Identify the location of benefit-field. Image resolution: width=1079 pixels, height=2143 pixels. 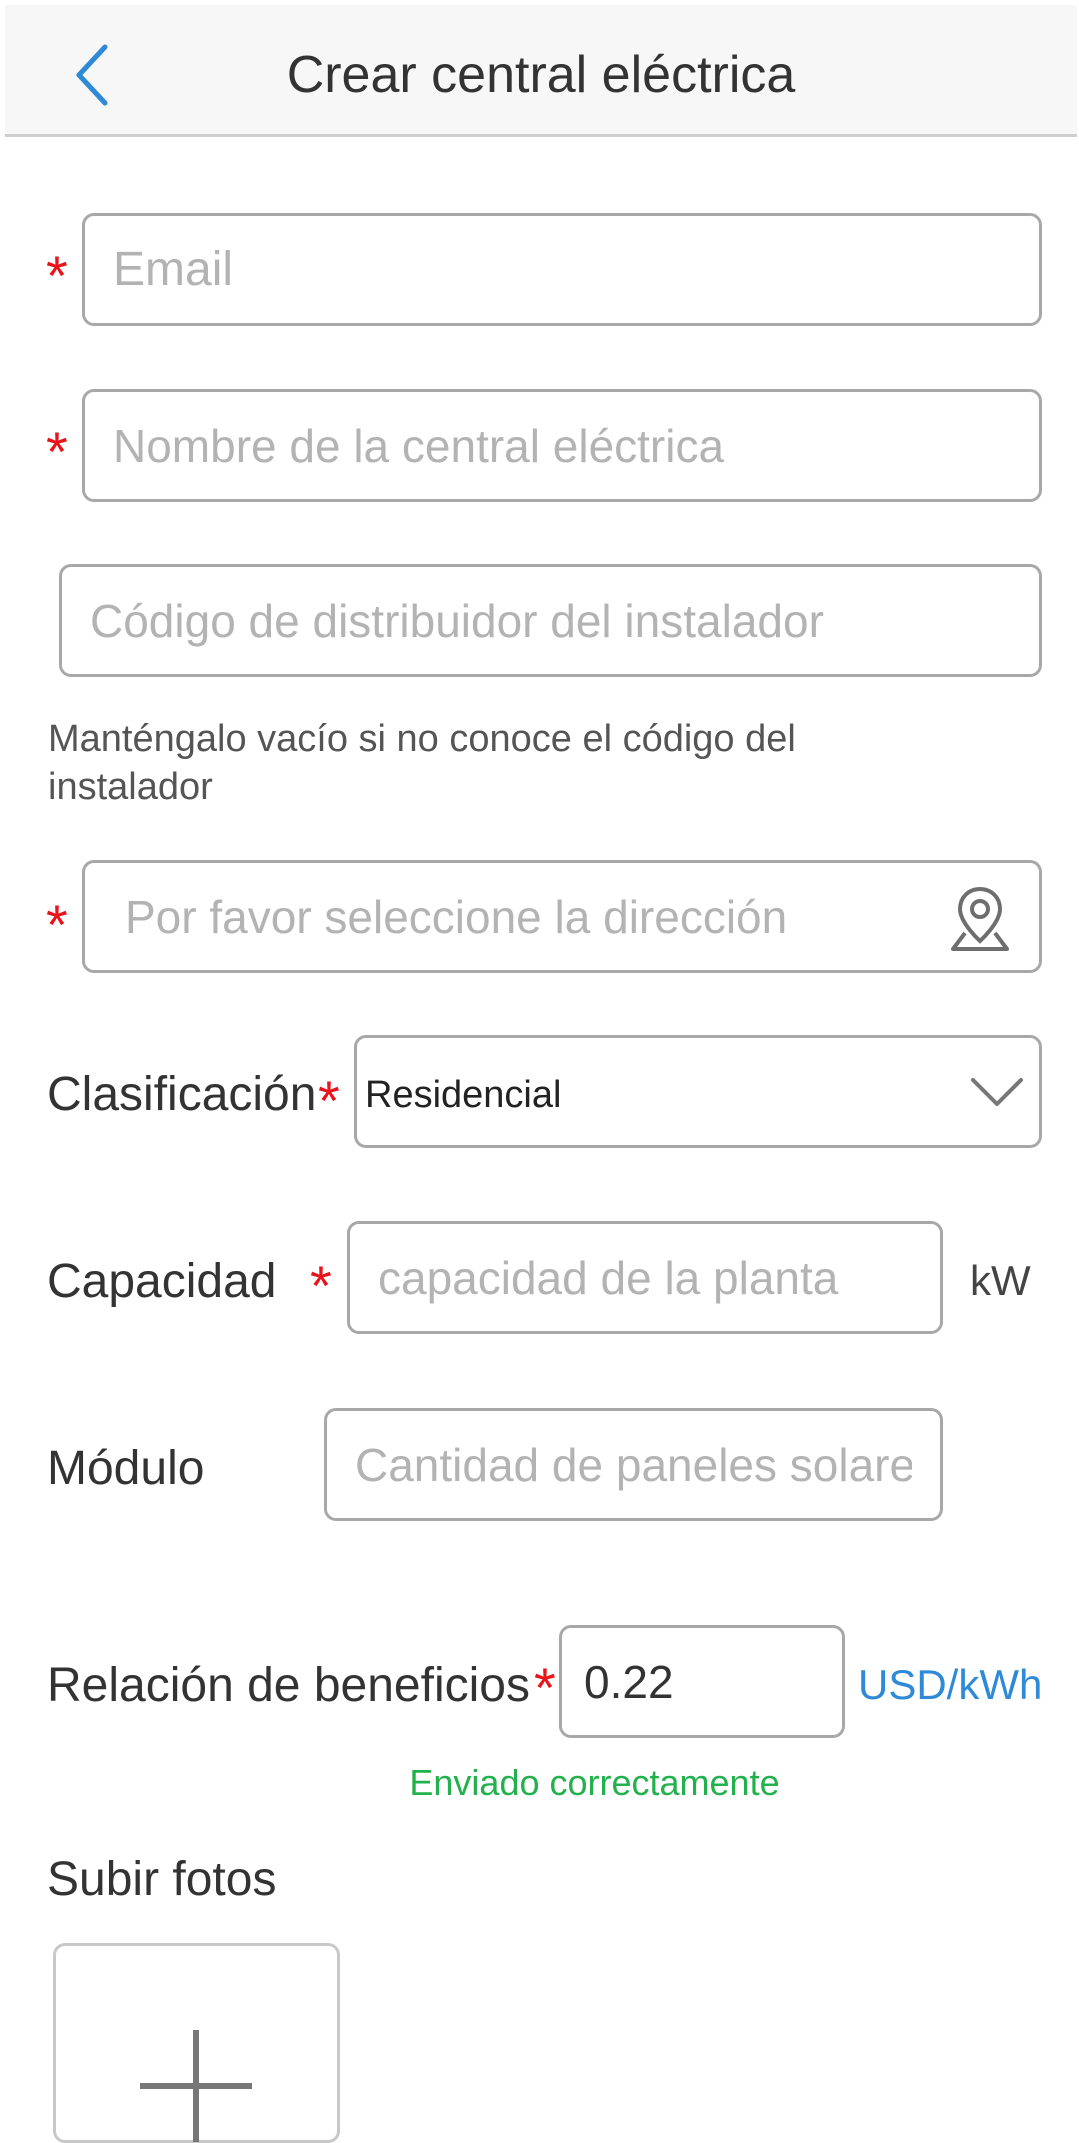
(702, 1681).